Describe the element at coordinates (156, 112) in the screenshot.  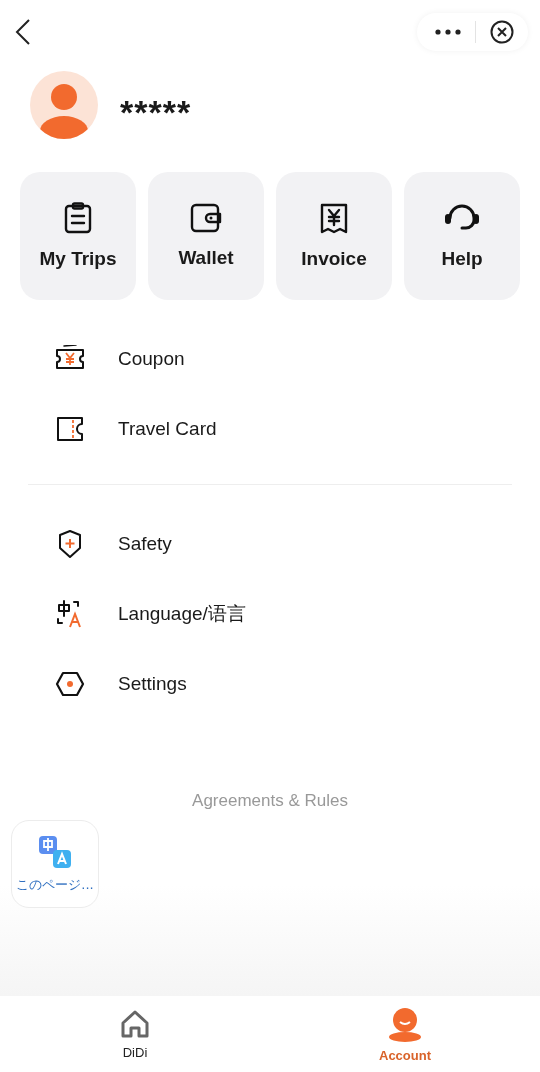
I see `user-name: *****` at that location.